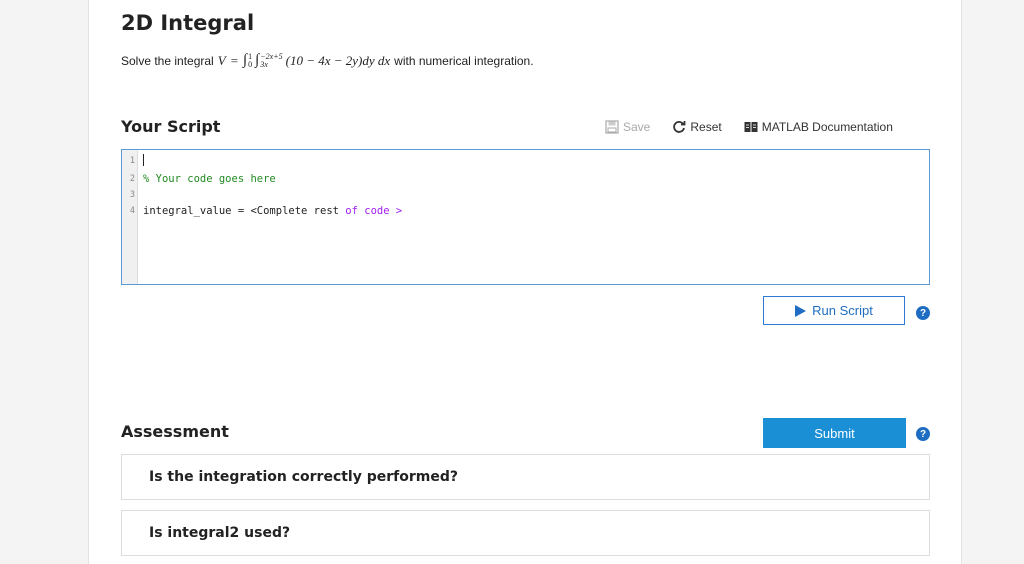 This screenshot has width=1024, height=564. I want to click on reset-label: Reset, so click(706, 127).